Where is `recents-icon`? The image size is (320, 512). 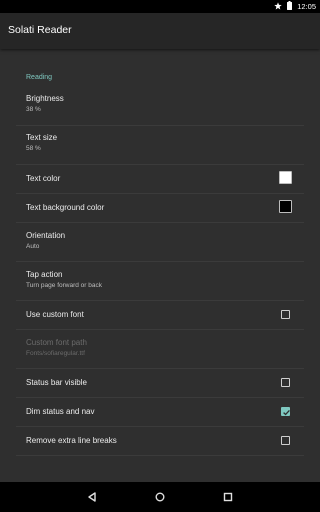 recents-icon is located at coordinates (228, 497).